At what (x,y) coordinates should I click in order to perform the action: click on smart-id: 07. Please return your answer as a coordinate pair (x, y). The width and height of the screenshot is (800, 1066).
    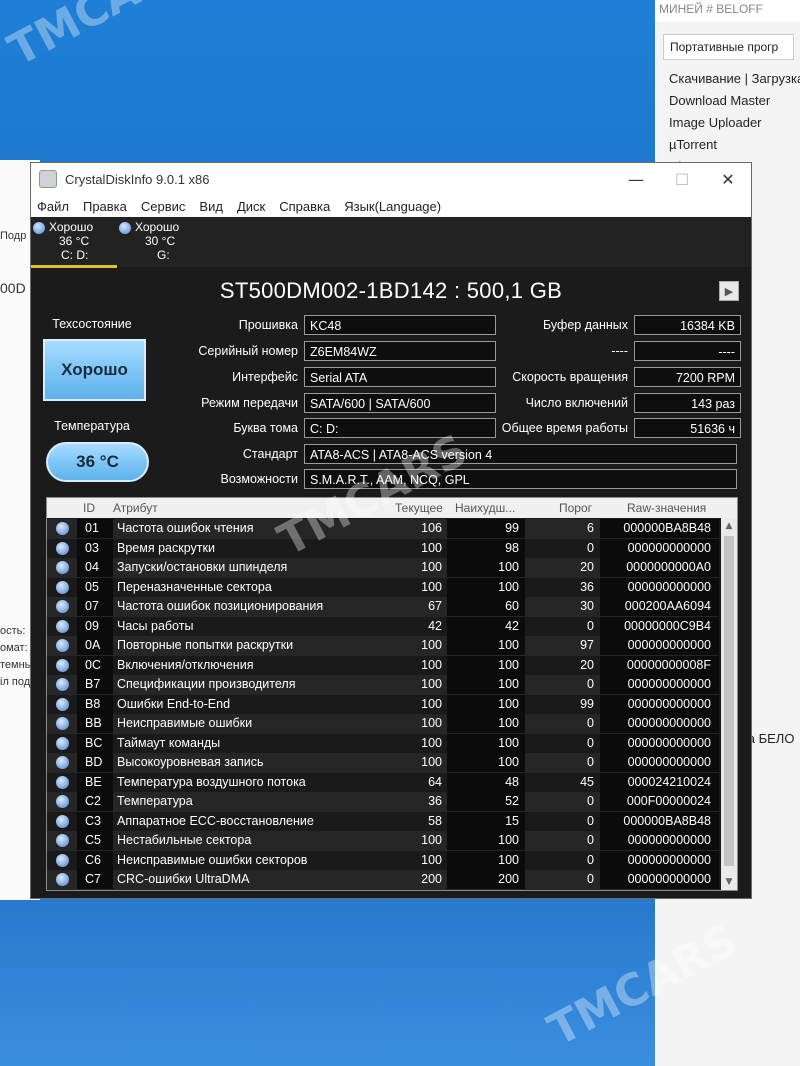
    Looking at the image, I should click on (92, 606).